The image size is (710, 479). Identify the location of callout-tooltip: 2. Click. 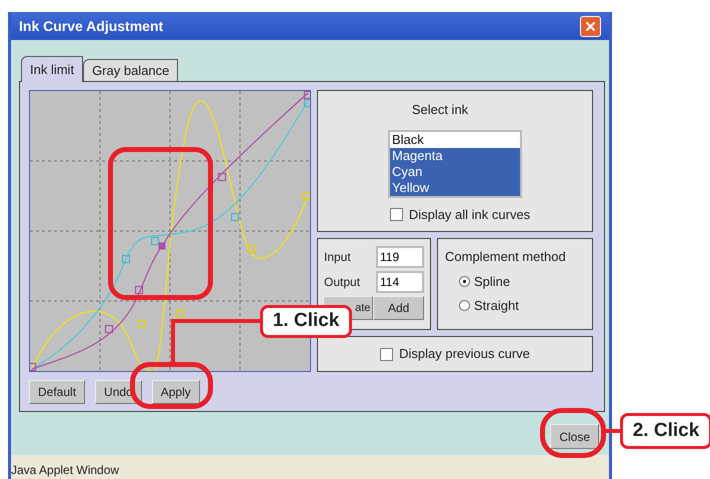
(665, 431).